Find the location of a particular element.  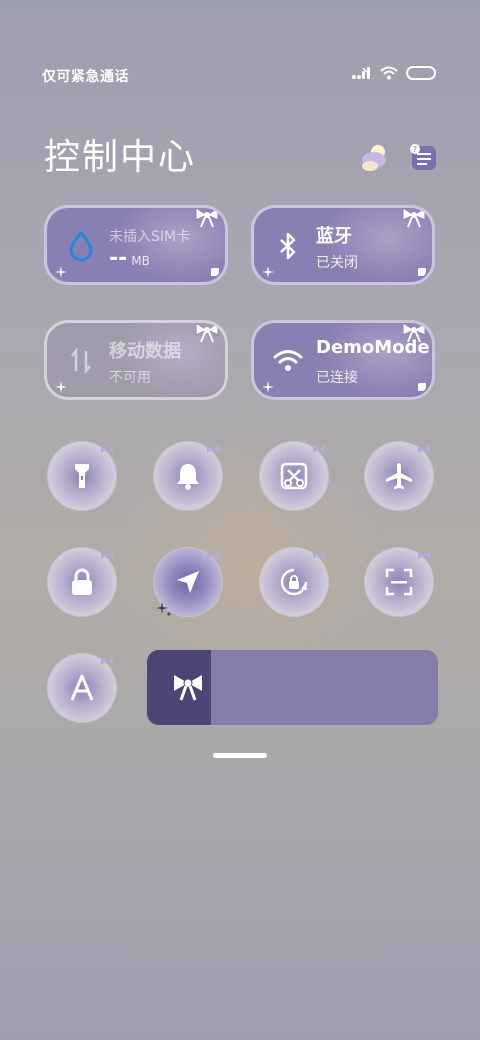

data-usage-tile: 未插入SIM卡 -- MB is located at coordinates (136, 245).